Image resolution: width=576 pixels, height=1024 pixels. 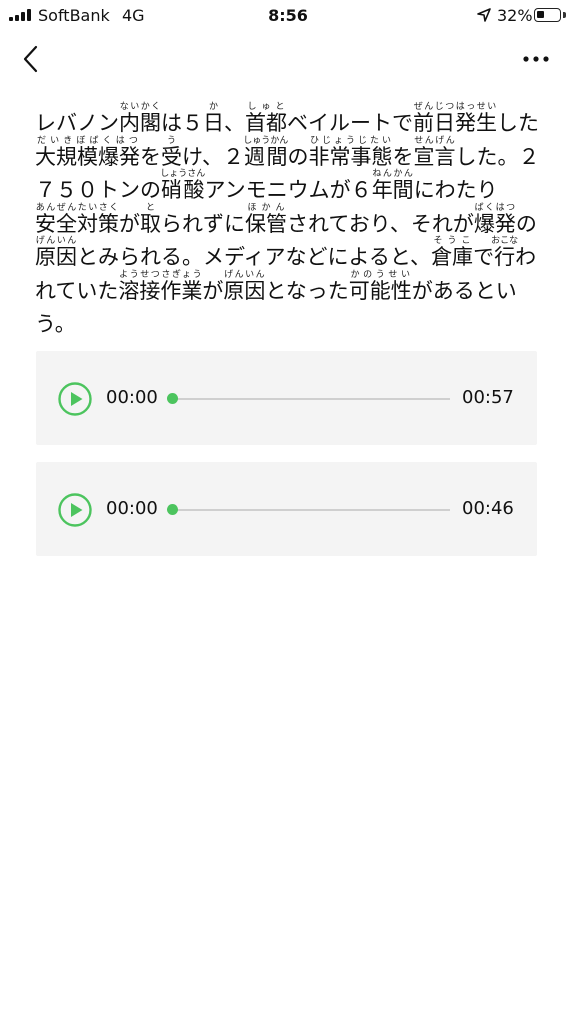 What do you see at coordinates (77, 219) in the screenshot?
I see `kanji-with-reading: 安全対策あんぜんたいさく` at bounding box center [77, 219].